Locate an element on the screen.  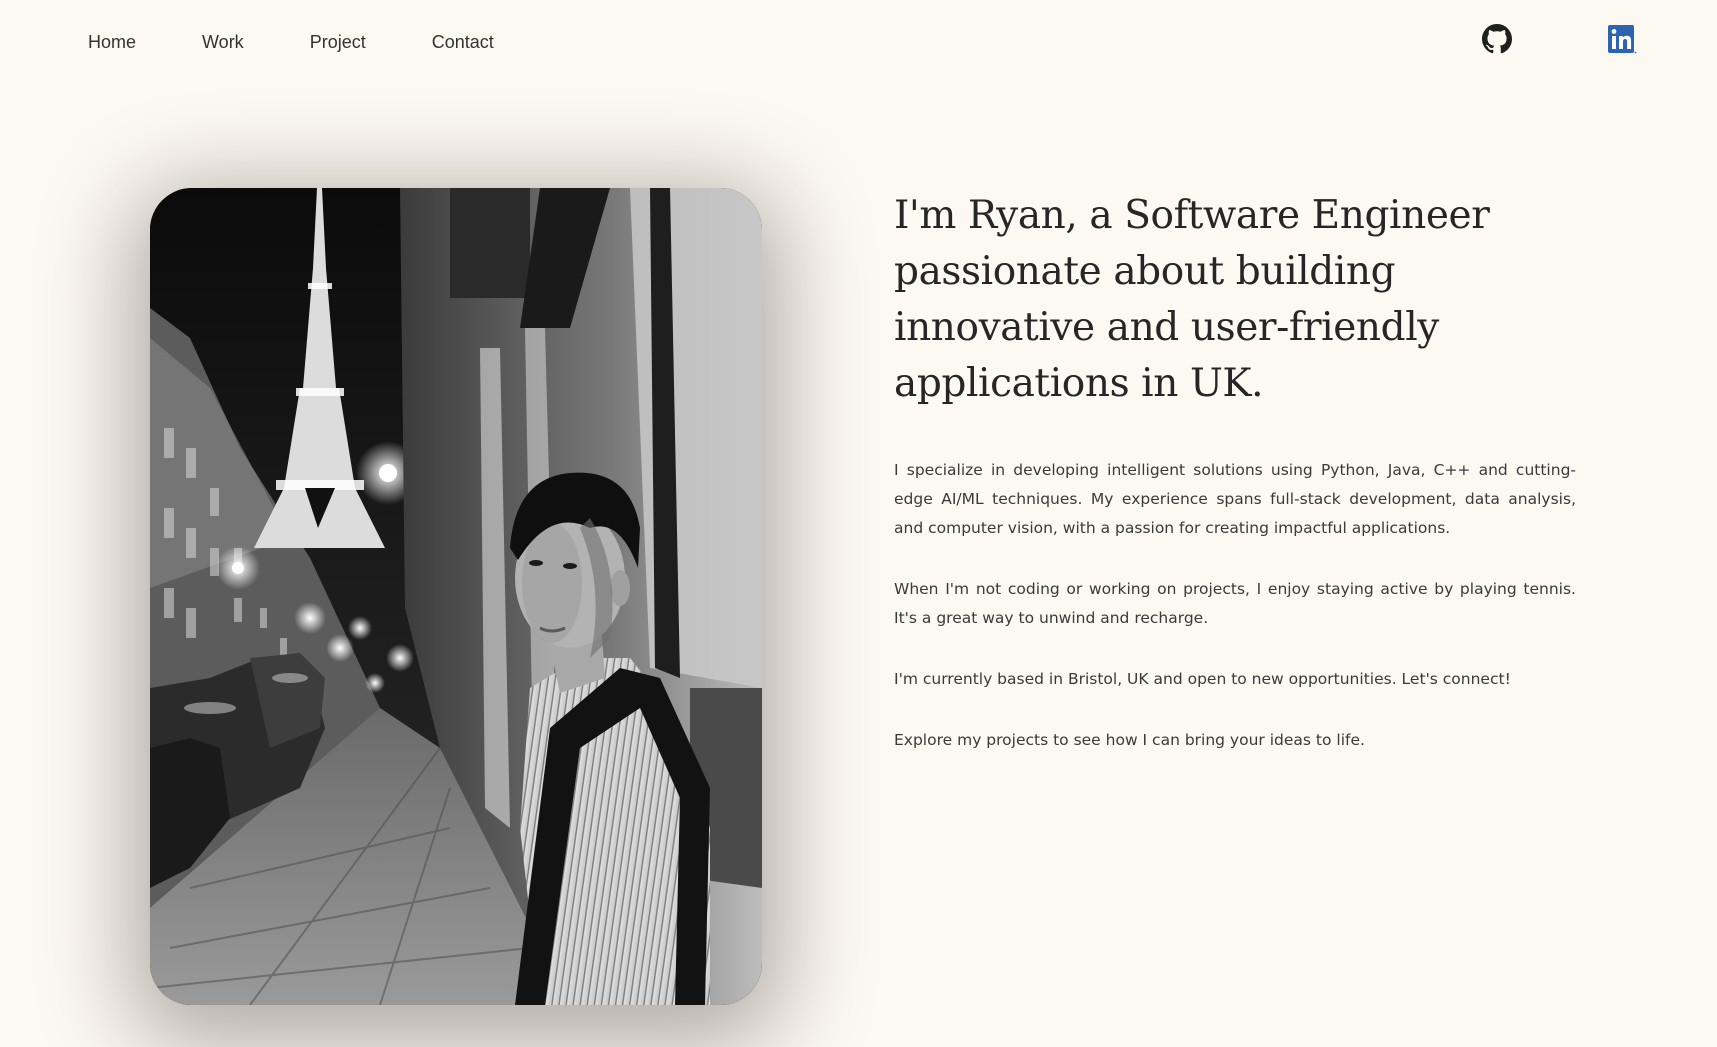
nav-link-work: Work is located at coordinates (223, 42).